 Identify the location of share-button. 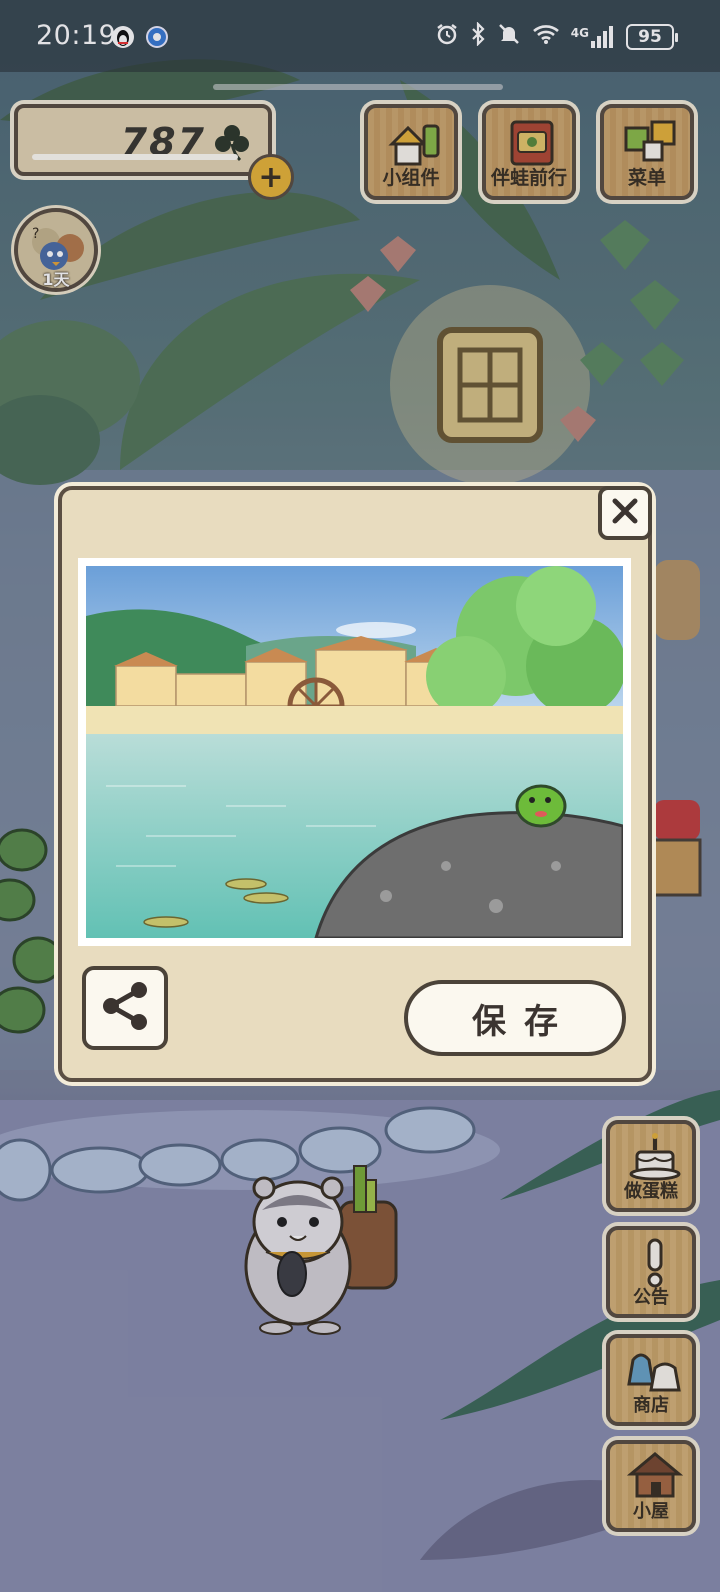
(125, 1008).